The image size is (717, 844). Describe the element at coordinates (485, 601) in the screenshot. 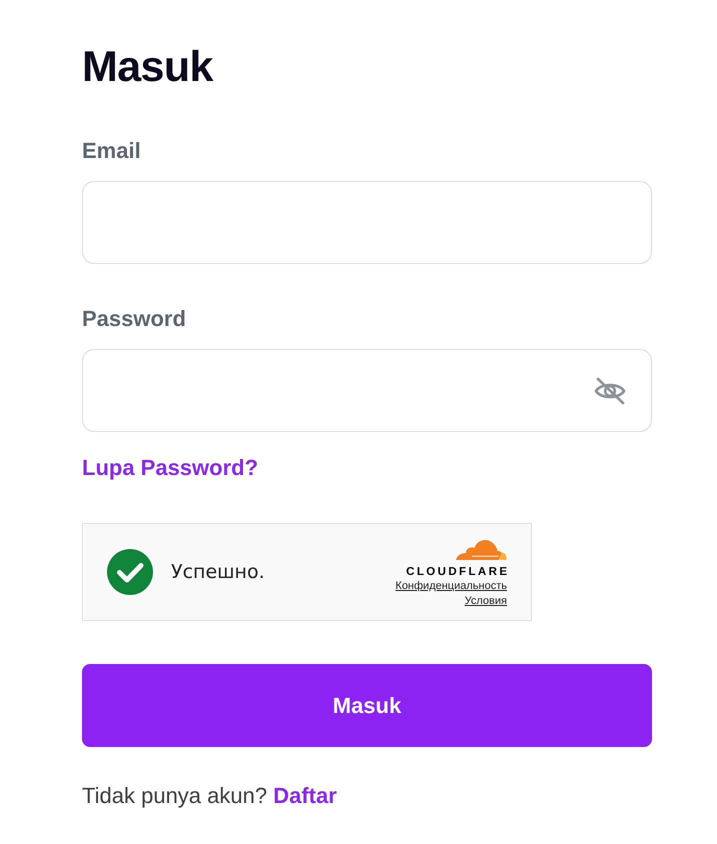

I see `captcha-link: Условия` at that location.